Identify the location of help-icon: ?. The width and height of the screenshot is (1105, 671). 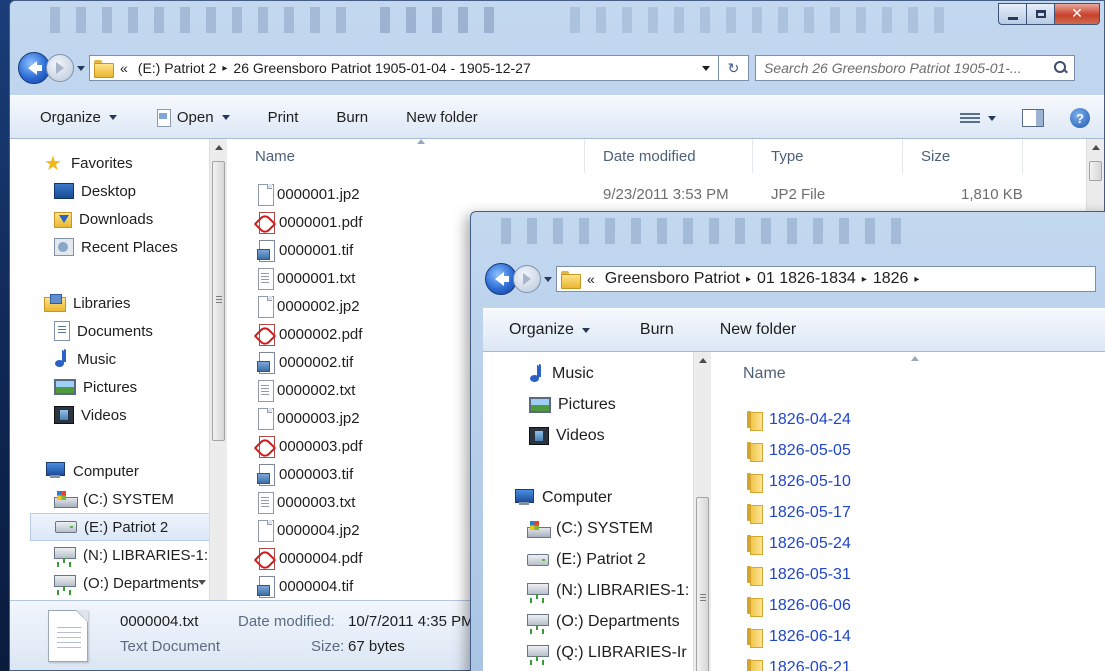
(1080, 118).